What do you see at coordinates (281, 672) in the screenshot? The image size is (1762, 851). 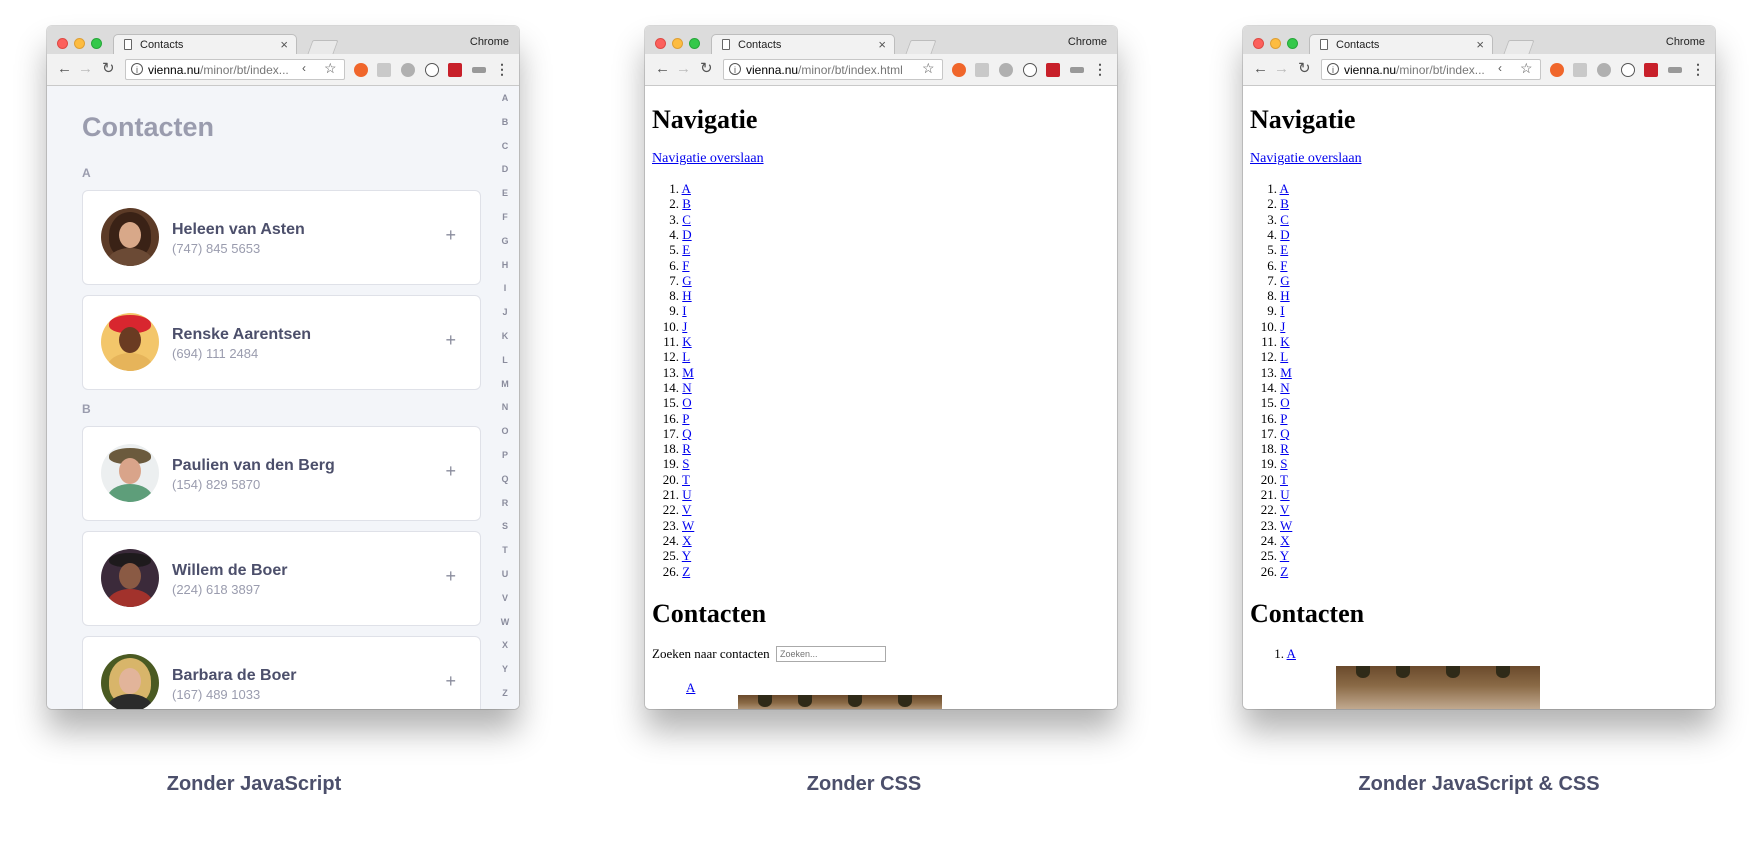 I see `contact-card: Barbara de Boer (167) 489 1033 +` at bounding box center [281, 672].